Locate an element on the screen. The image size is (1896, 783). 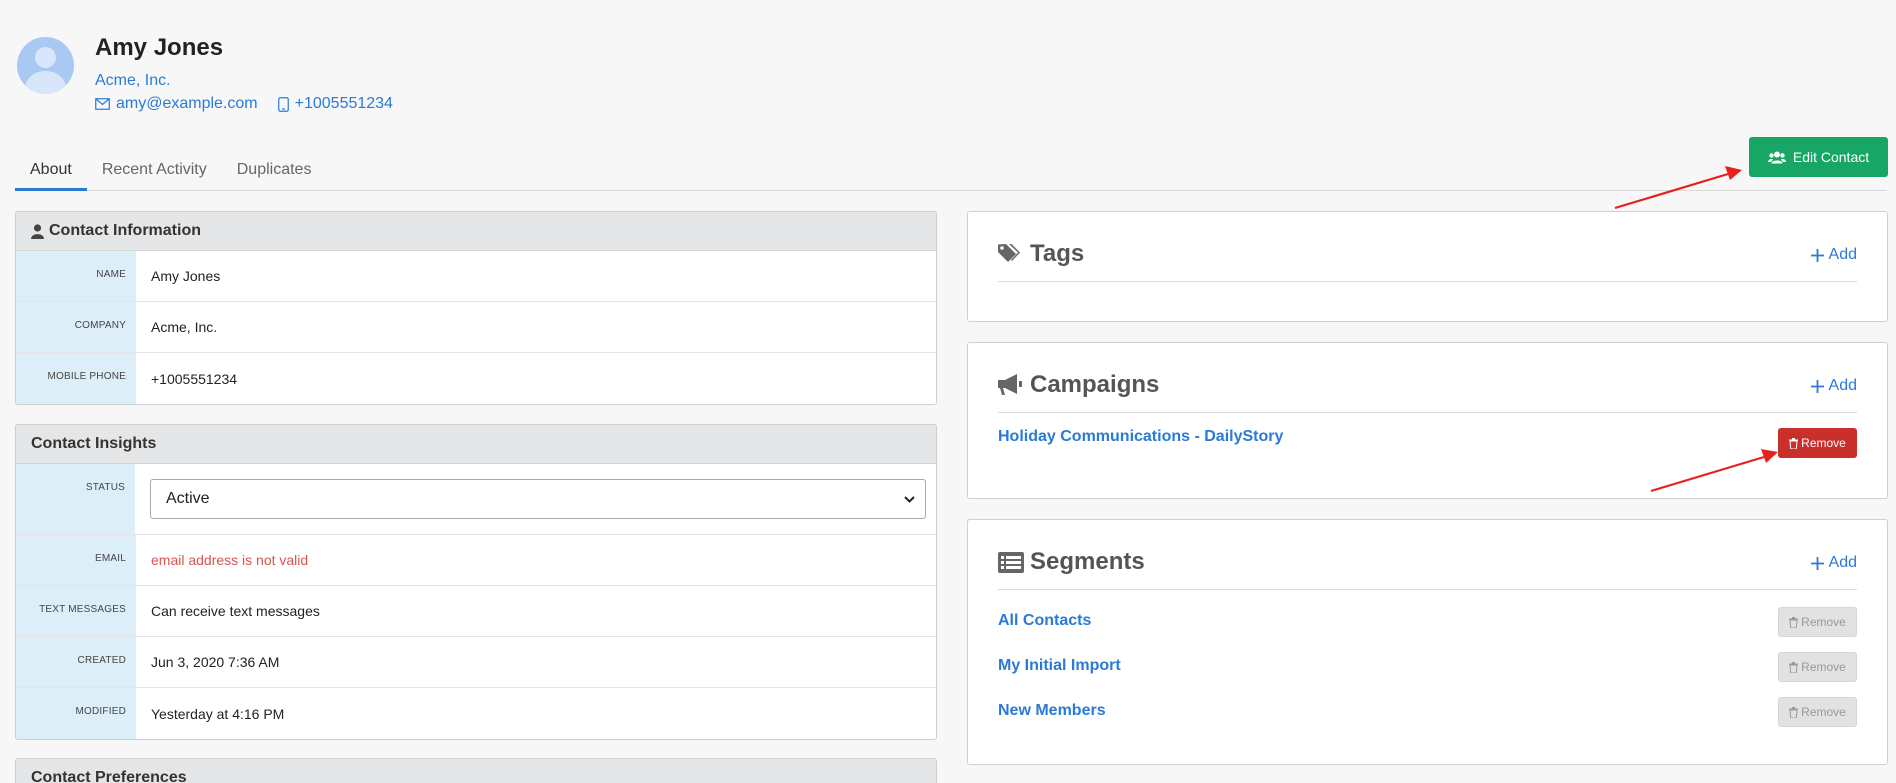
company-value-link: Acme, Inc. is located at coordinates (536, 327).